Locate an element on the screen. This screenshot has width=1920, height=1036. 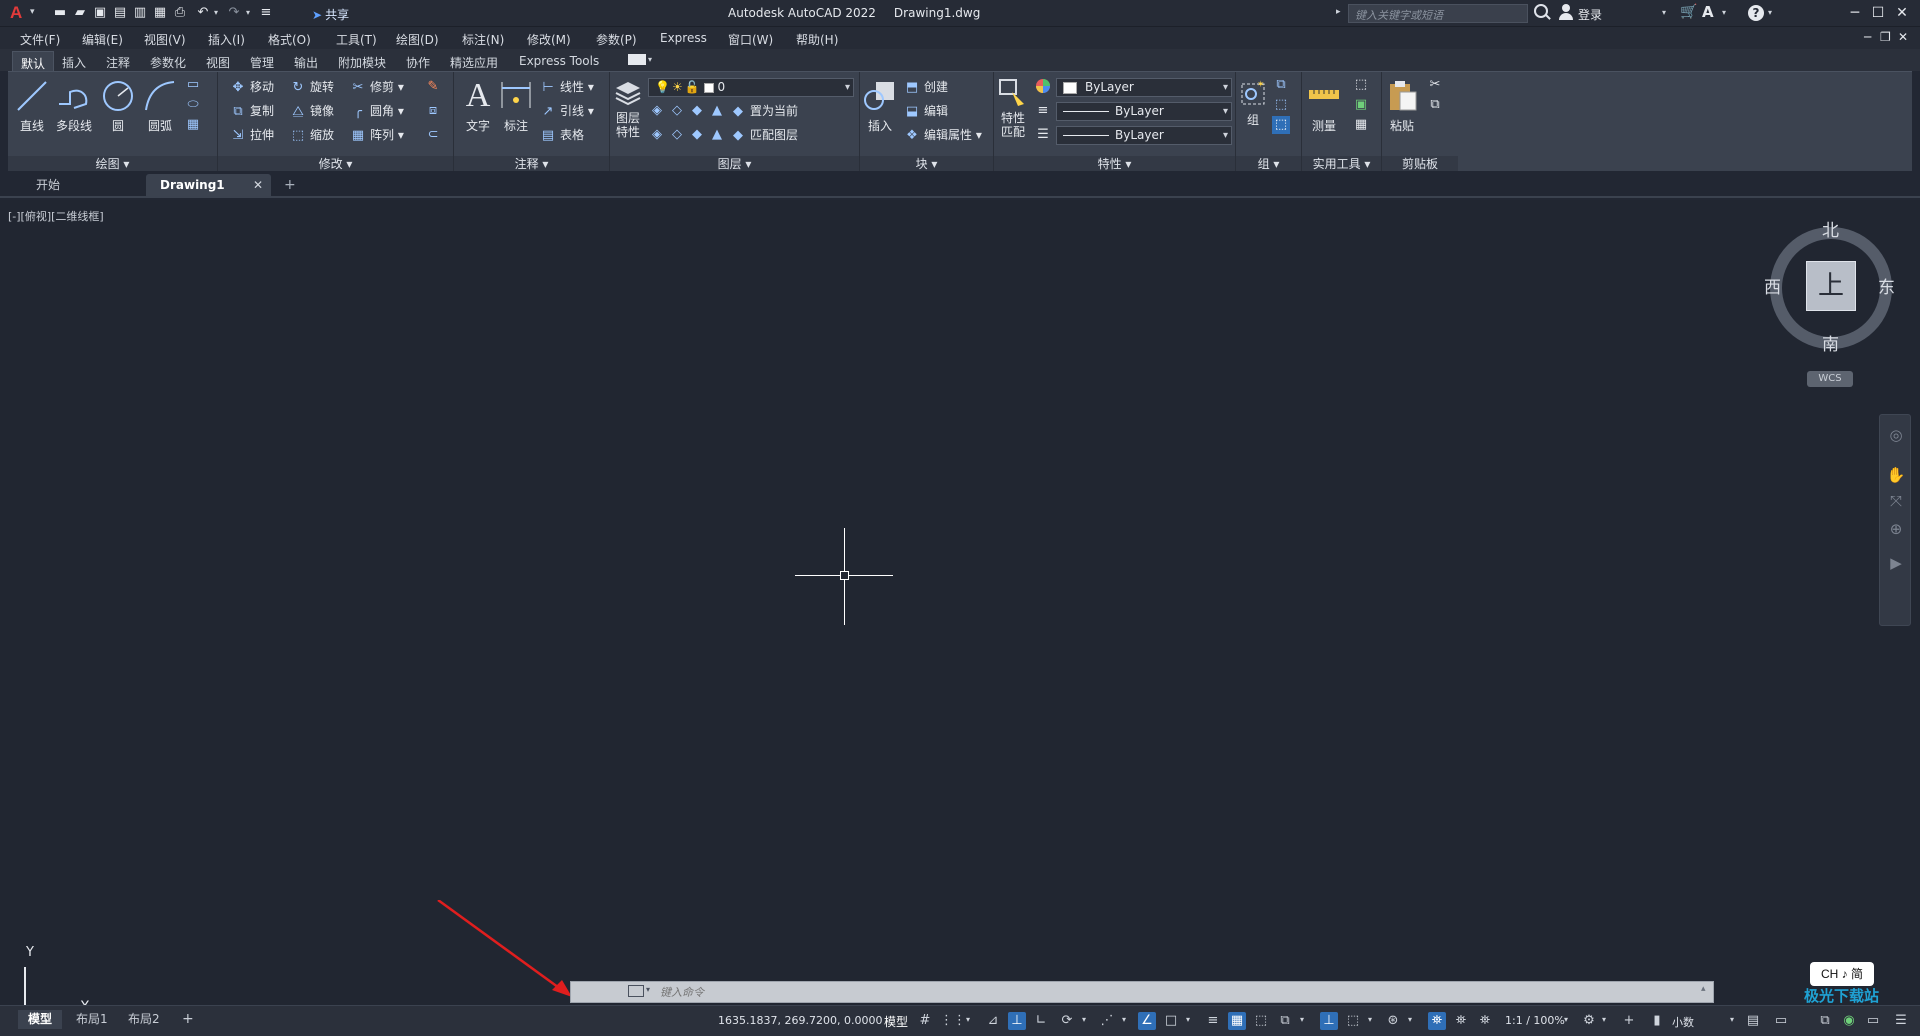
trim-tool: ✂ 修剪 ▾ is located at coordinates (377, 87).